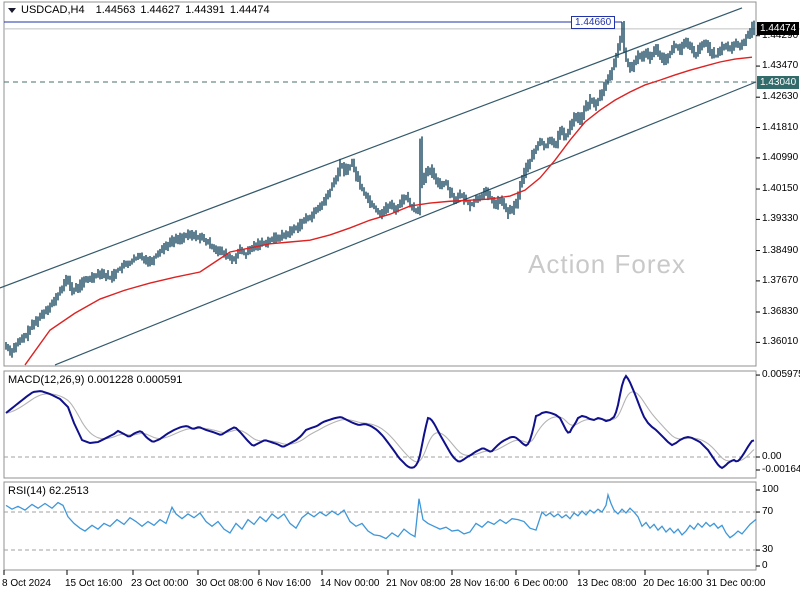 This screenshot has width=800, height=600. What do you see at coordinates (12, 10) in the screenshot?
I see `symbol-dropdown-icon` at bounding box center [12, 10].